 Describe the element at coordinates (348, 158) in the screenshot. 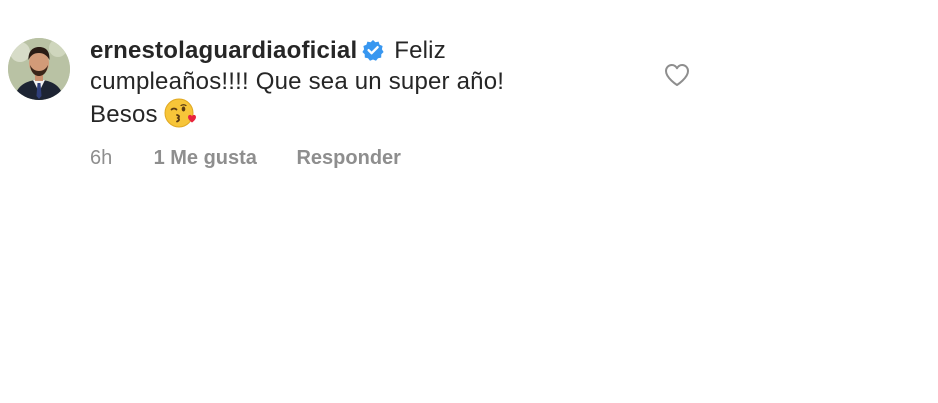

I see `reply-button: Responder` at that location.